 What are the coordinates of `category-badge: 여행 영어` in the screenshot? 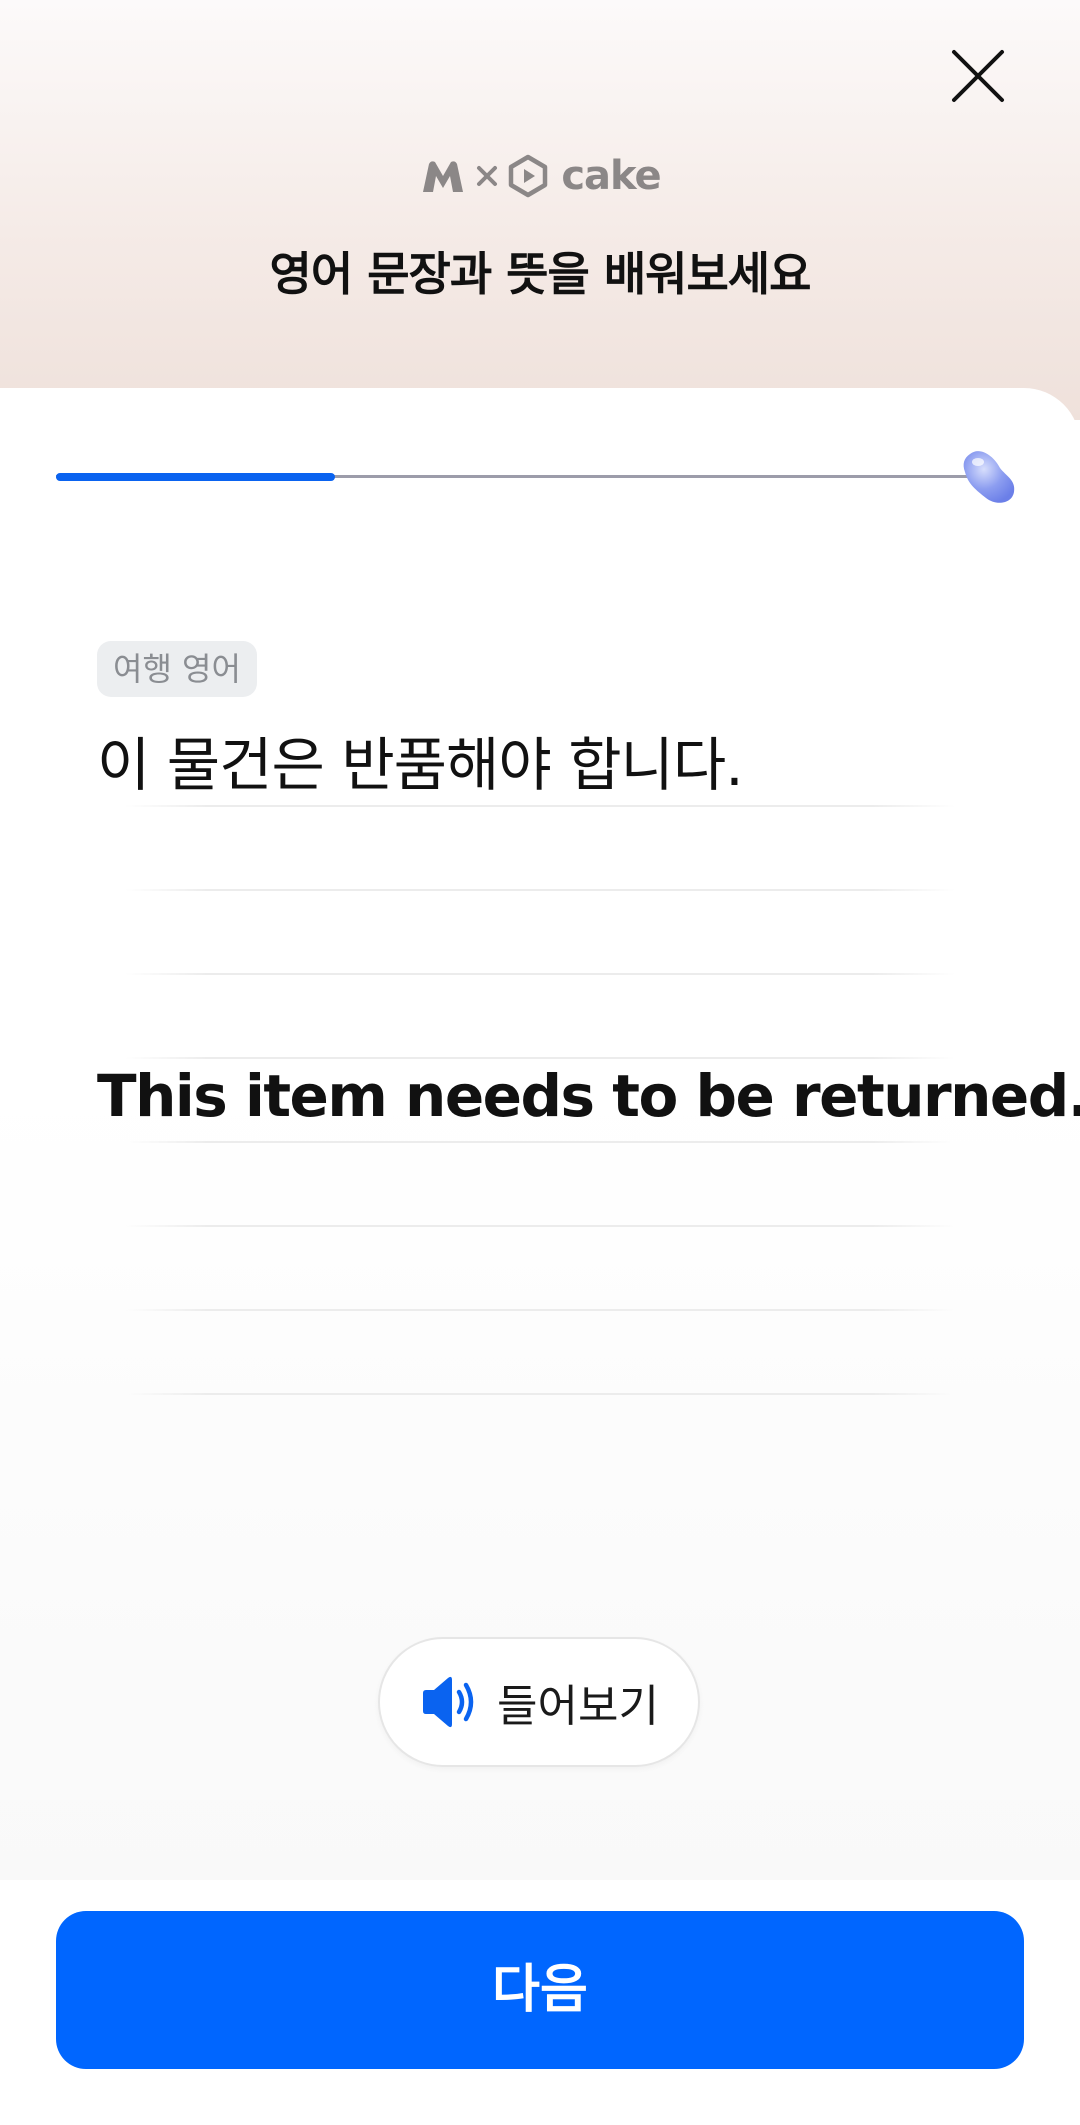 It's located at (177, 669).